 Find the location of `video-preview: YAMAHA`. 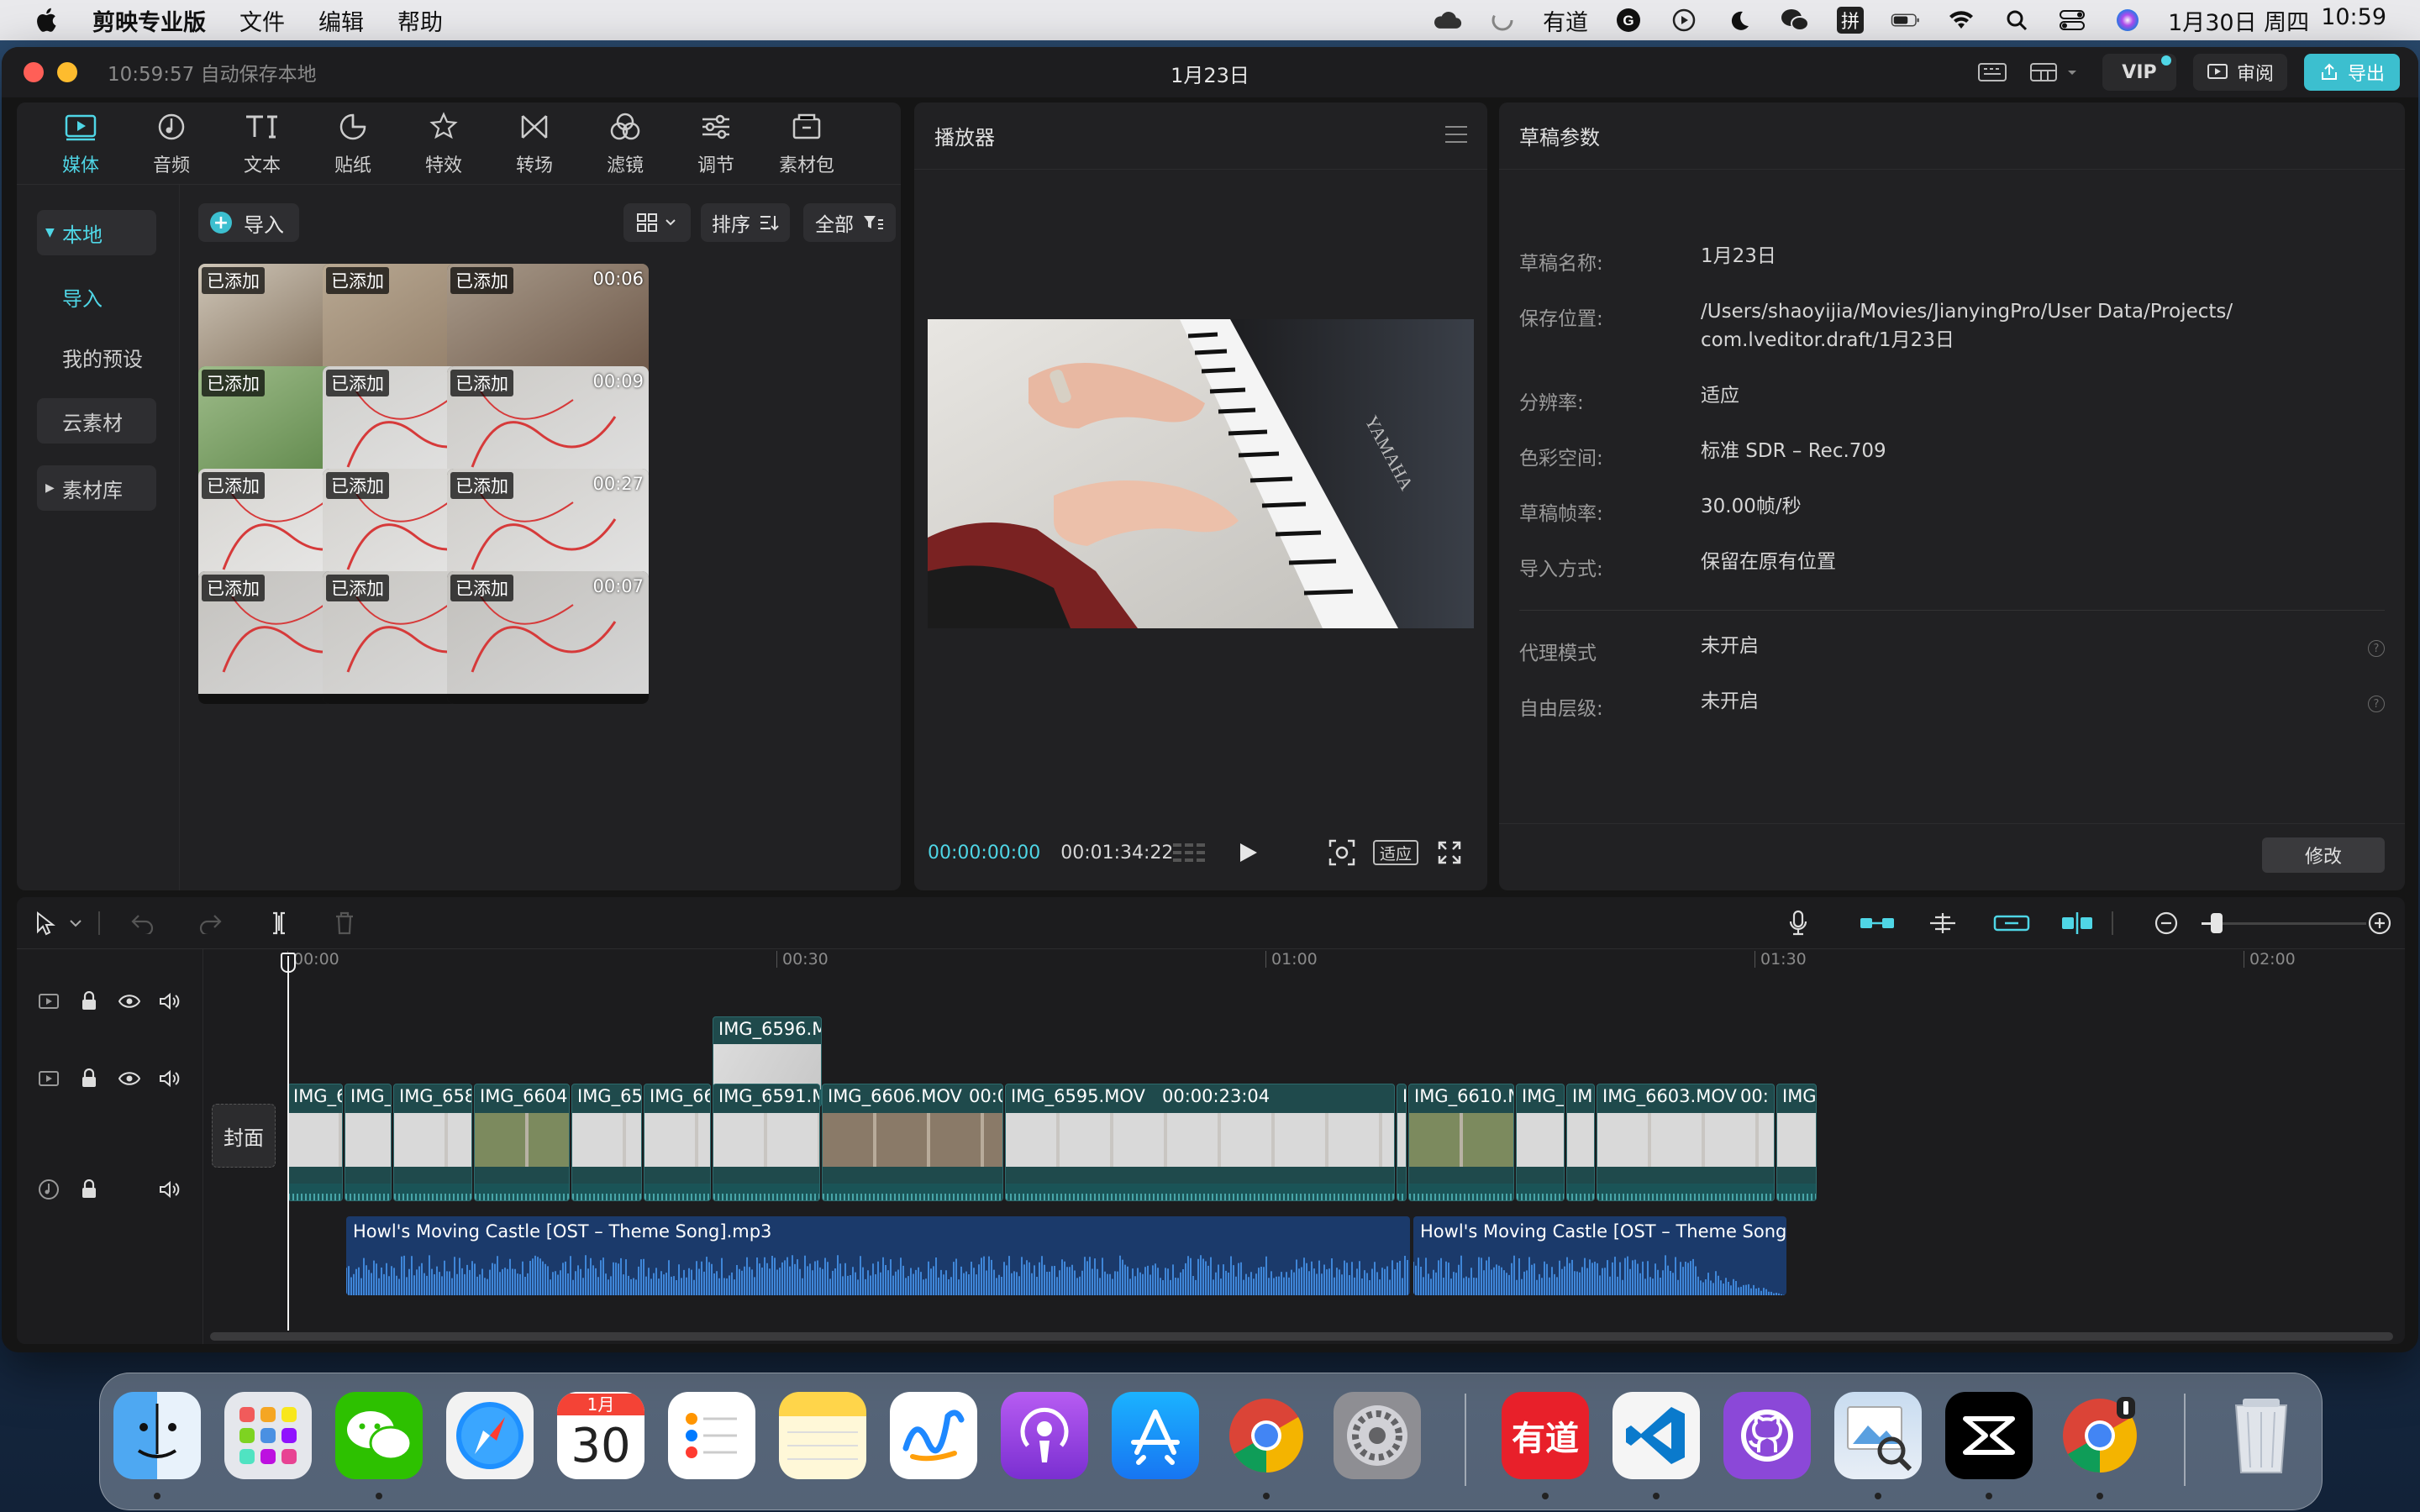

video-preview: YAMAHA is located at coordinates (1201, 473).